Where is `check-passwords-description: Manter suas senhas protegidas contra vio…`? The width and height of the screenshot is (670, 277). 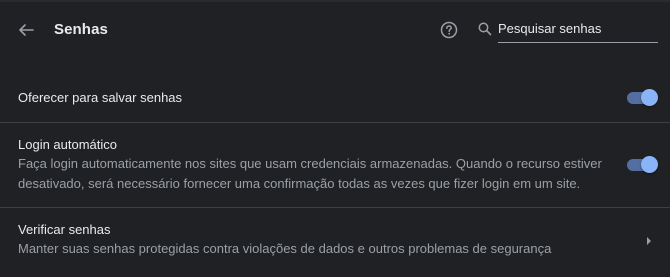 check-passwords-description: Manter suas senhas protegidas contra vio… is located at coordinates (285, 248).